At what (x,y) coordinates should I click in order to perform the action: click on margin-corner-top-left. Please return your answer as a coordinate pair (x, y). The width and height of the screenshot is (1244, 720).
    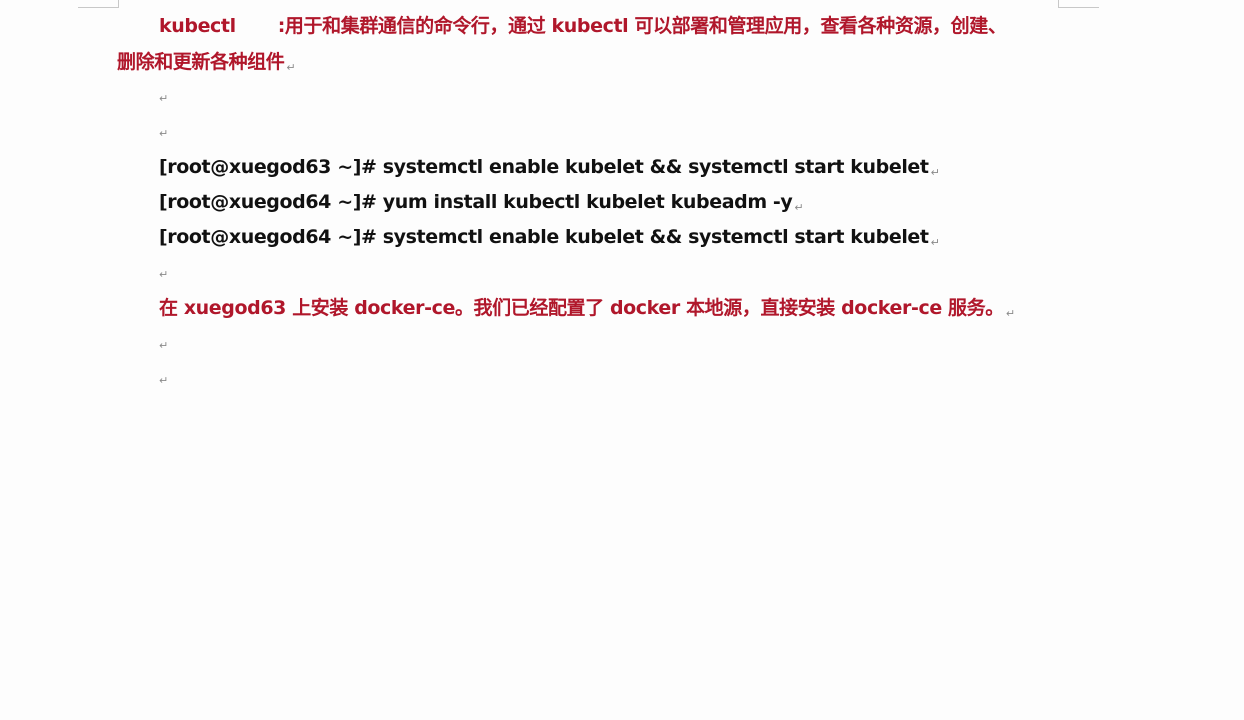
    Looking at the image, I should click on (98, 4).